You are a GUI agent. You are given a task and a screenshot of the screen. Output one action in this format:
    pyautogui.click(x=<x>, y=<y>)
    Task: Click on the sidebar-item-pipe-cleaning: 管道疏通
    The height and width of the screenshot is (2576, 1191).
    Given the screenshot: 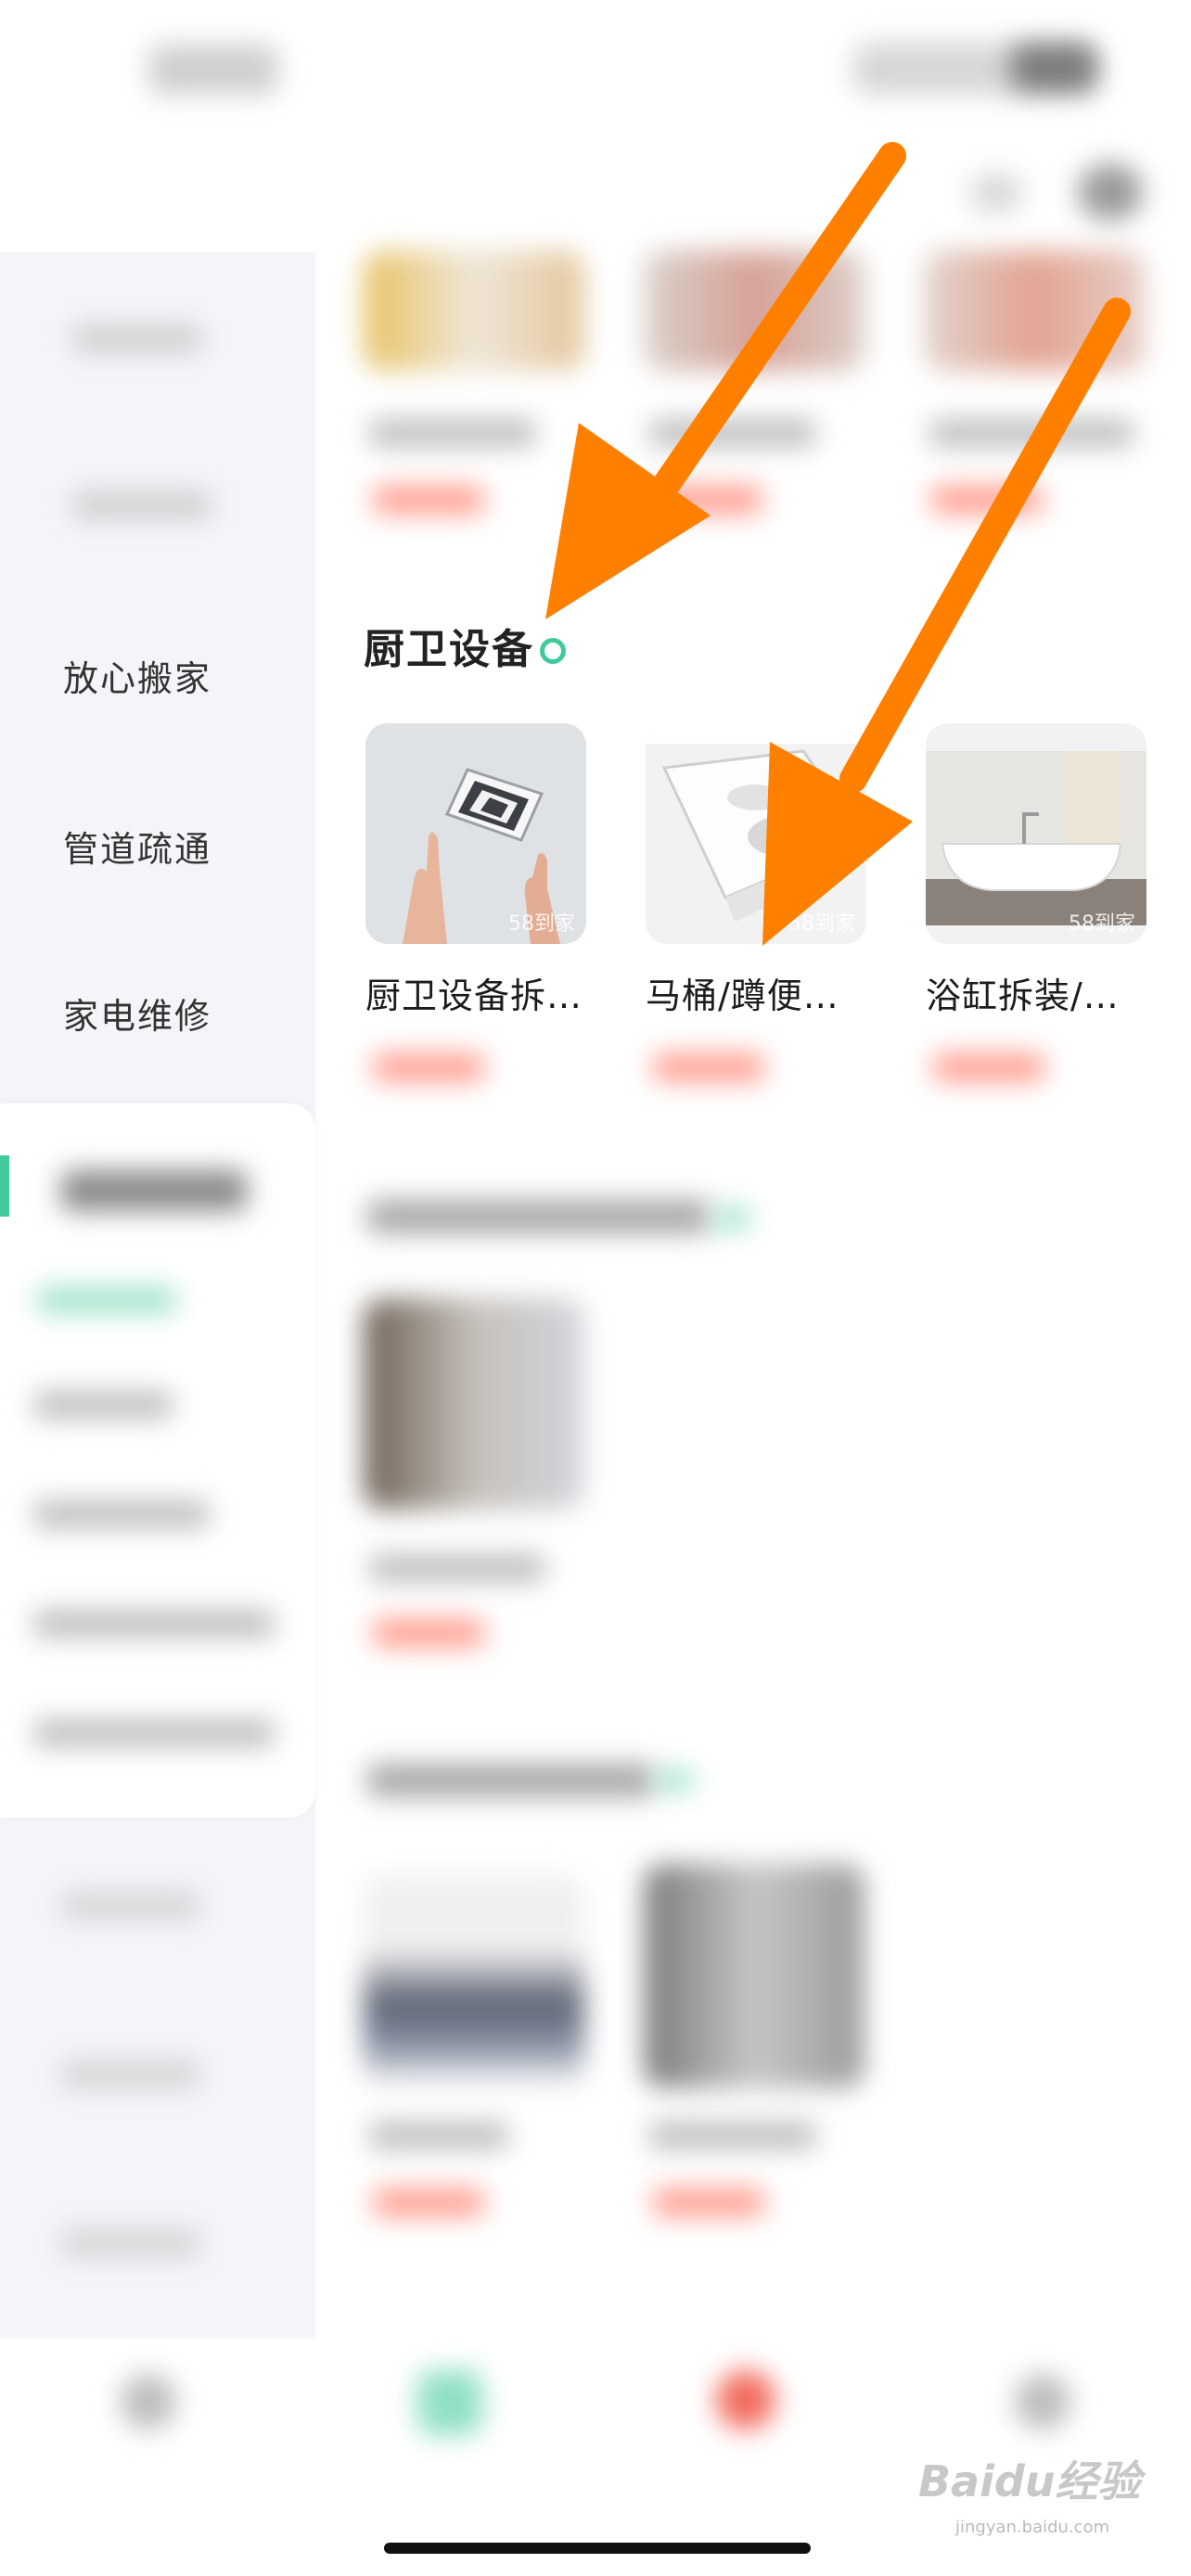 What is the action you would take?
    pyautogui.click(x=183, y=850)
    